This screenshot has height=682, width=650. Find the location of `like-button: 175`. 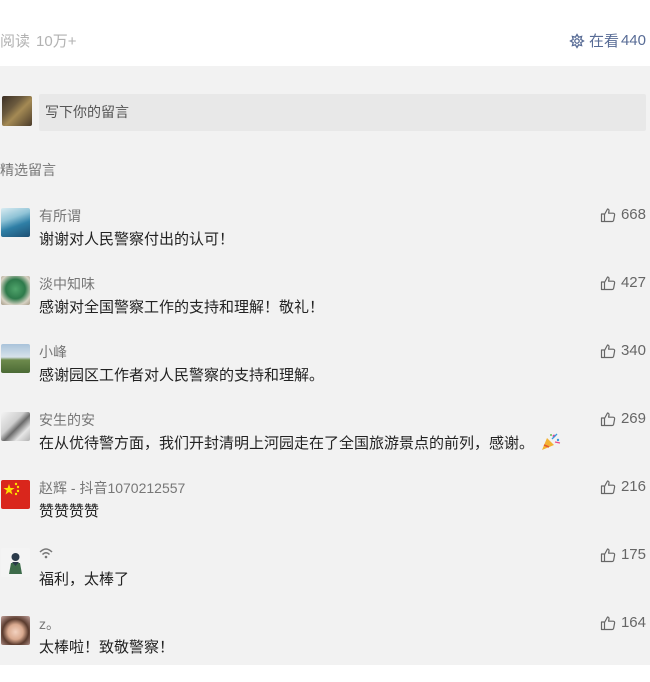

like-button: 175 is located at coordinates (623, 554).